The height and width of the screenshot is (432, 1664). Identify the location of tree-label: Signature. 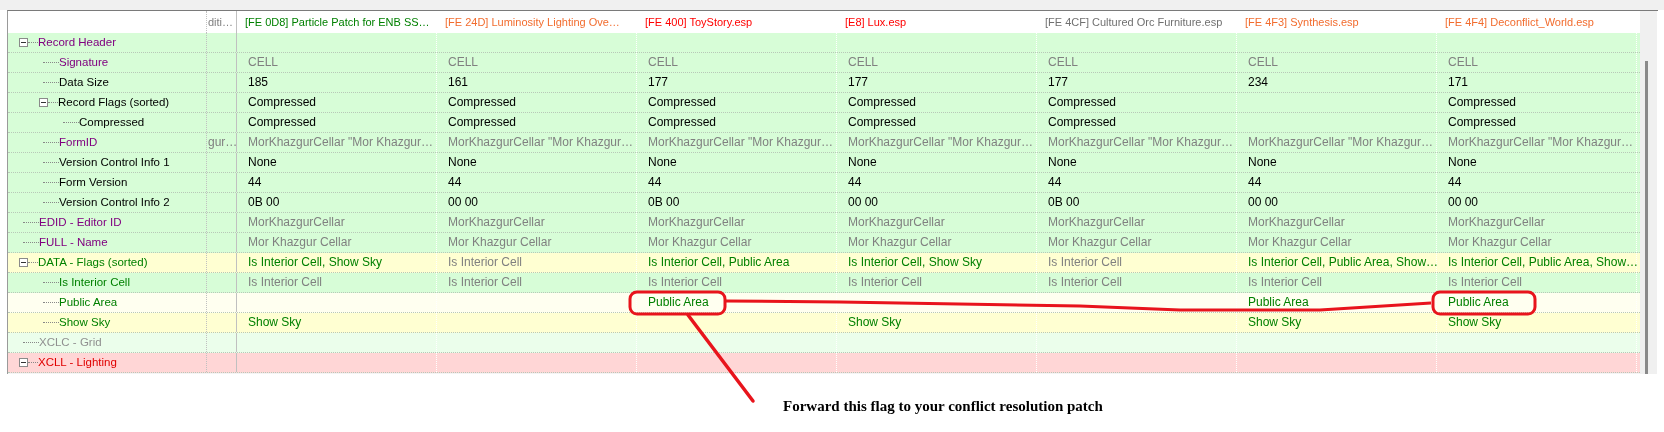
(84, 62).